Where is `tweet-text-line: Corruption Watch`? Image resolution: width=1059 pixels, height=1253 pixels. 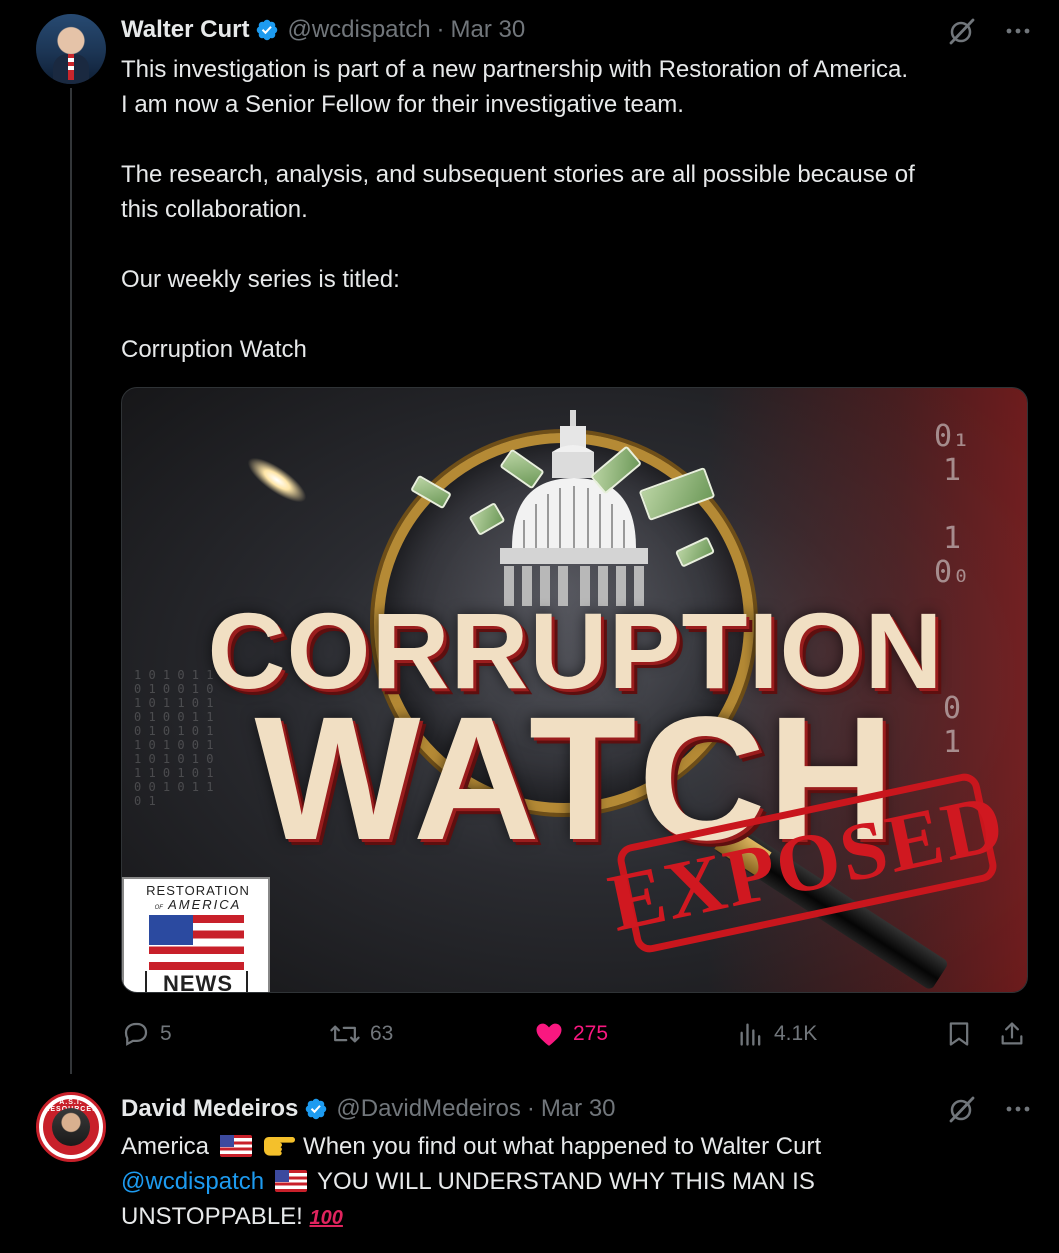
tweet-text-line: Corruption Watch is located at coordinates (214, 349).